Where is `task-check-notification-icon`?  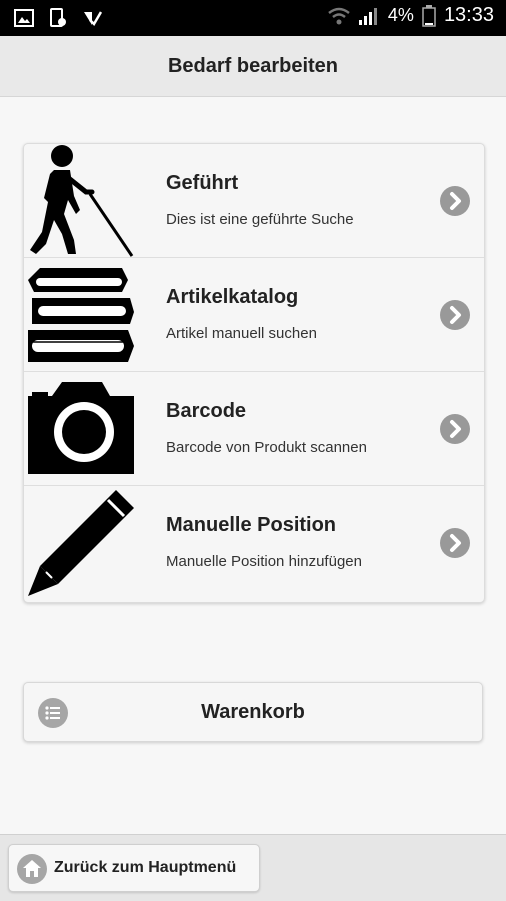 task-check-notification-icon is located at coordinates (93, 19).